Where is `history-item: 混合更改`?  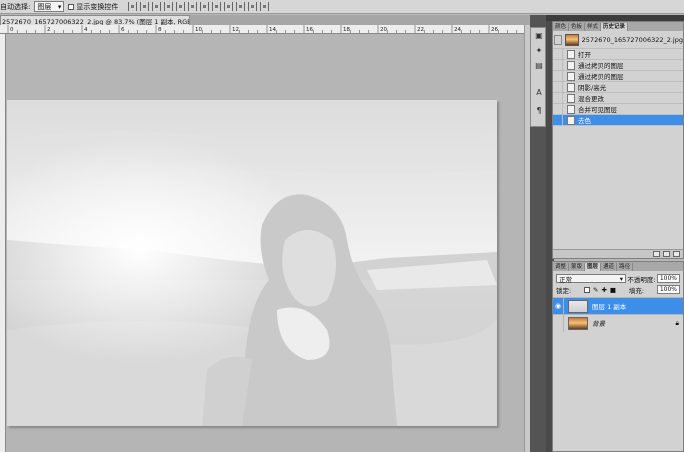
history-item: 混合更改 is located at coordinates (618, 98).